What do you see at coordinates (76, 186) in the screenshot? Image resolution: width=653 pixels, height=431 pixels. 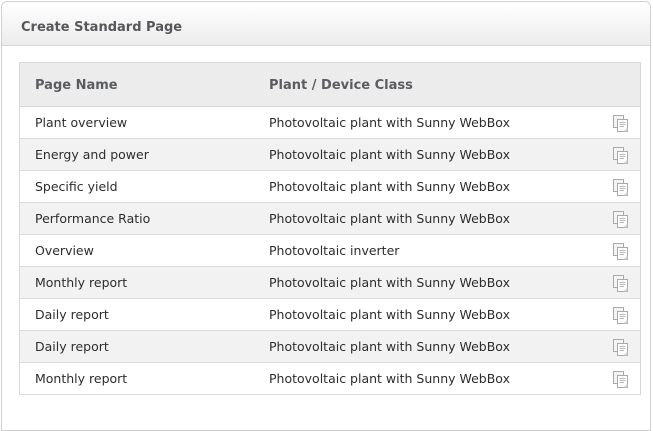 I see `page-name-cell: Specific yield` at bounding box center [76, 186].